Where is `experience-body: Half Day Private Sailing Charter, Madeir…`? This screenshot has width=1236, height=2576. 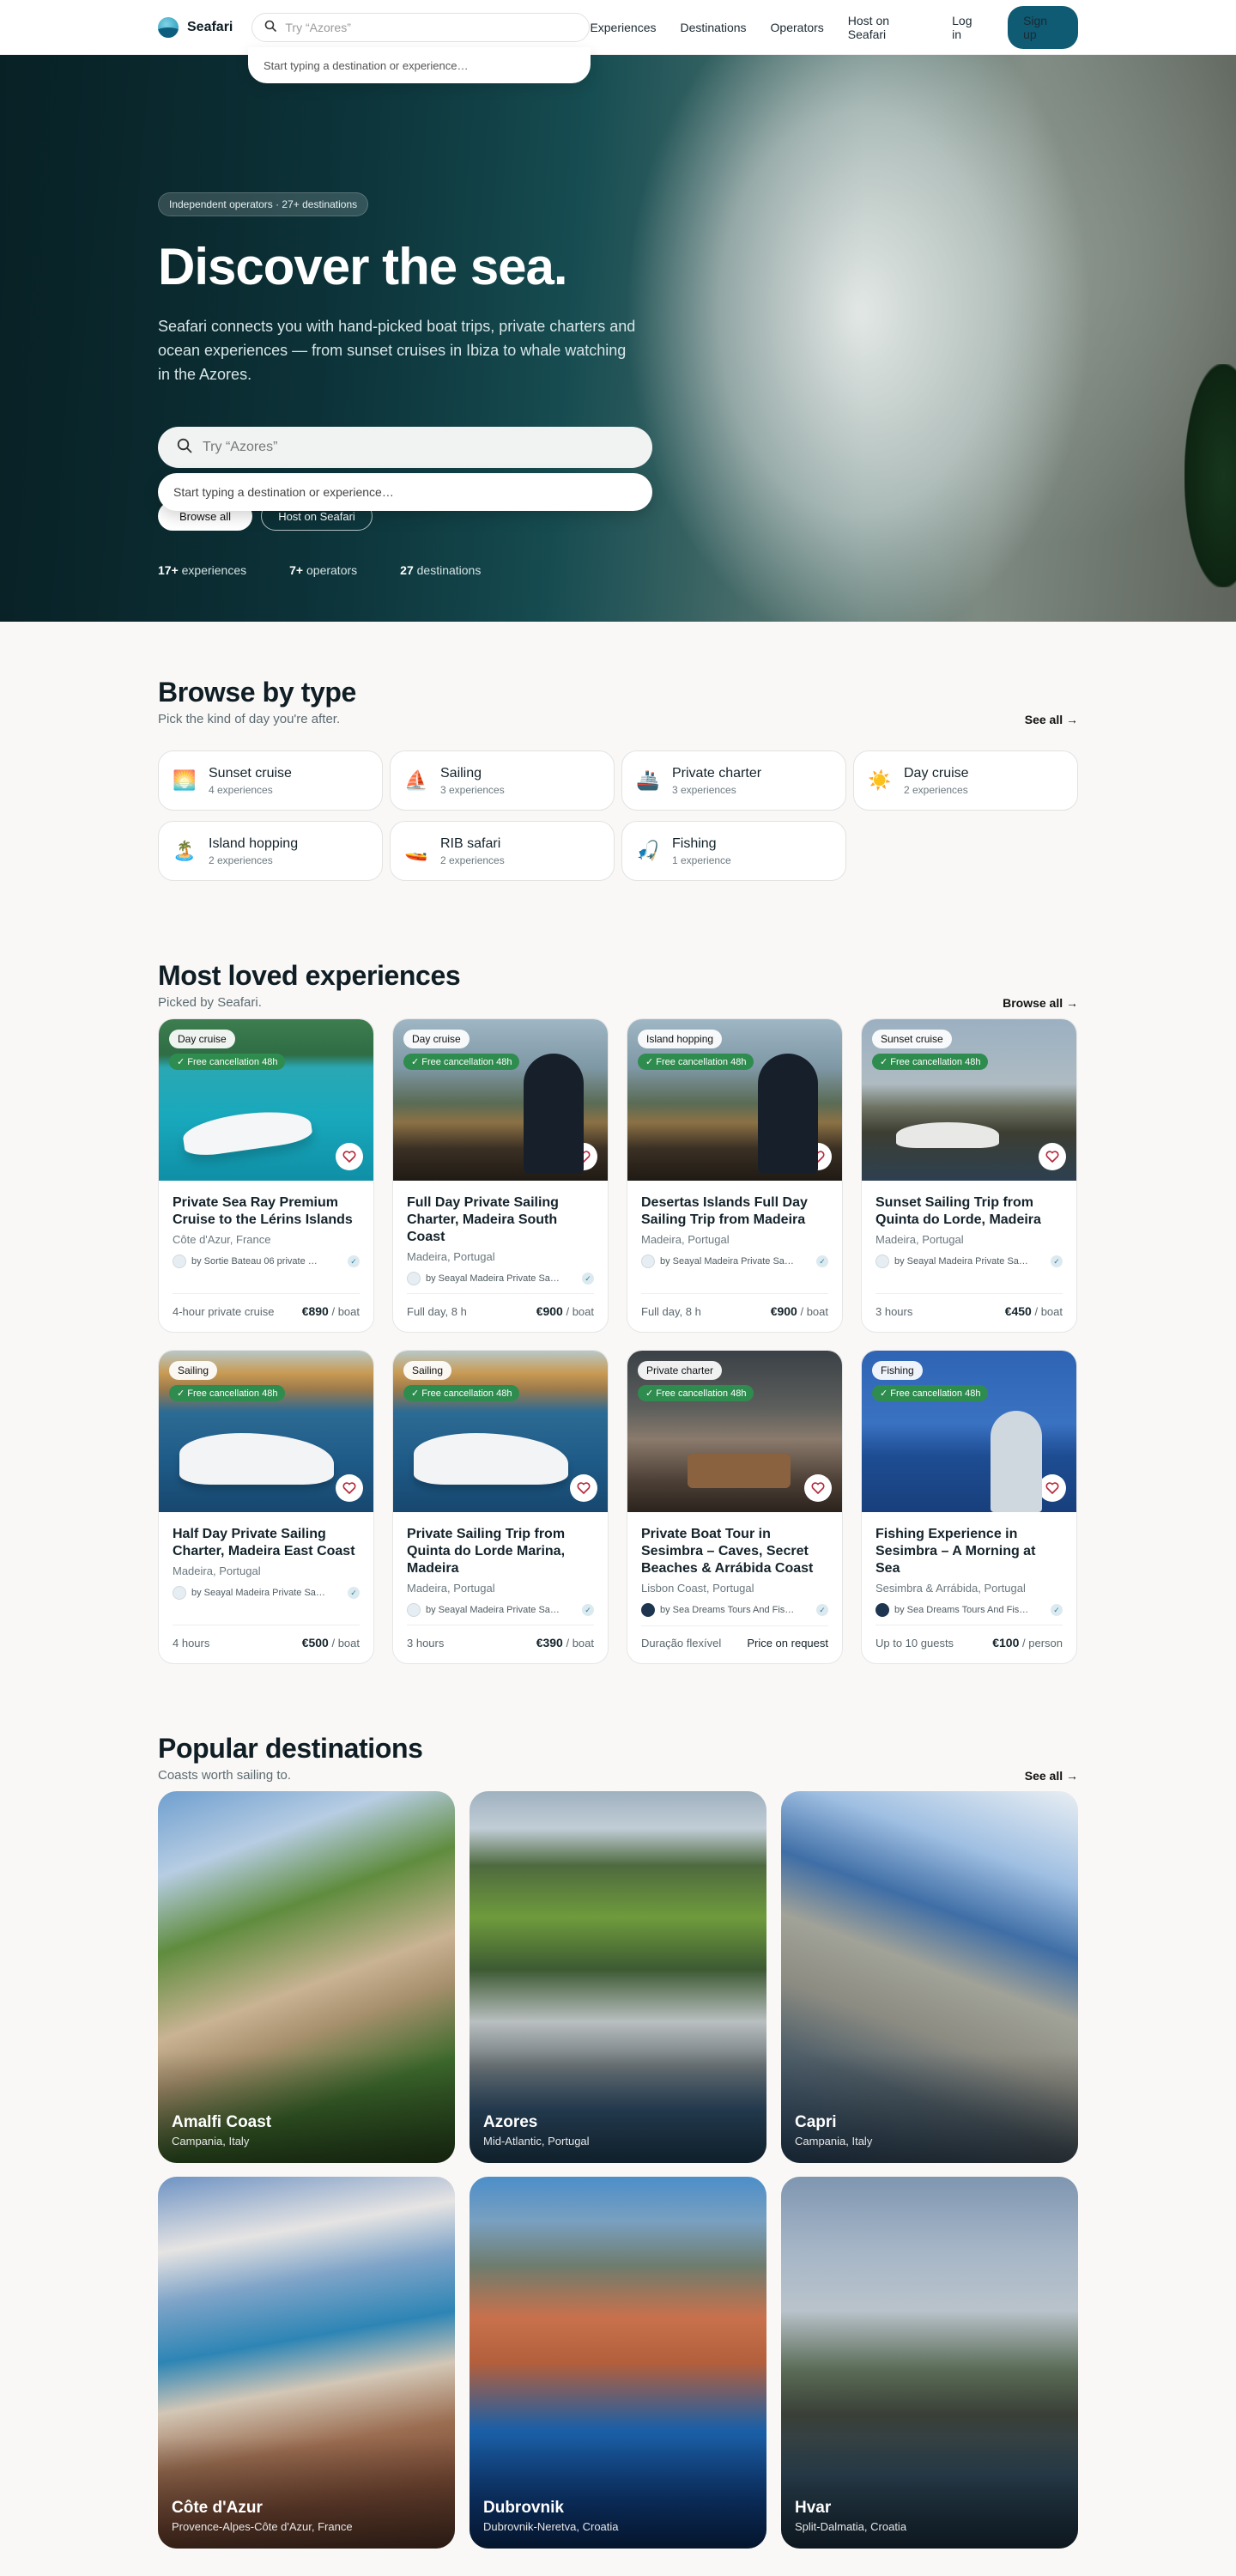 experience-body: Half Day Private Sailing Charter, Madeir… is located at coordinates (266, 1556).